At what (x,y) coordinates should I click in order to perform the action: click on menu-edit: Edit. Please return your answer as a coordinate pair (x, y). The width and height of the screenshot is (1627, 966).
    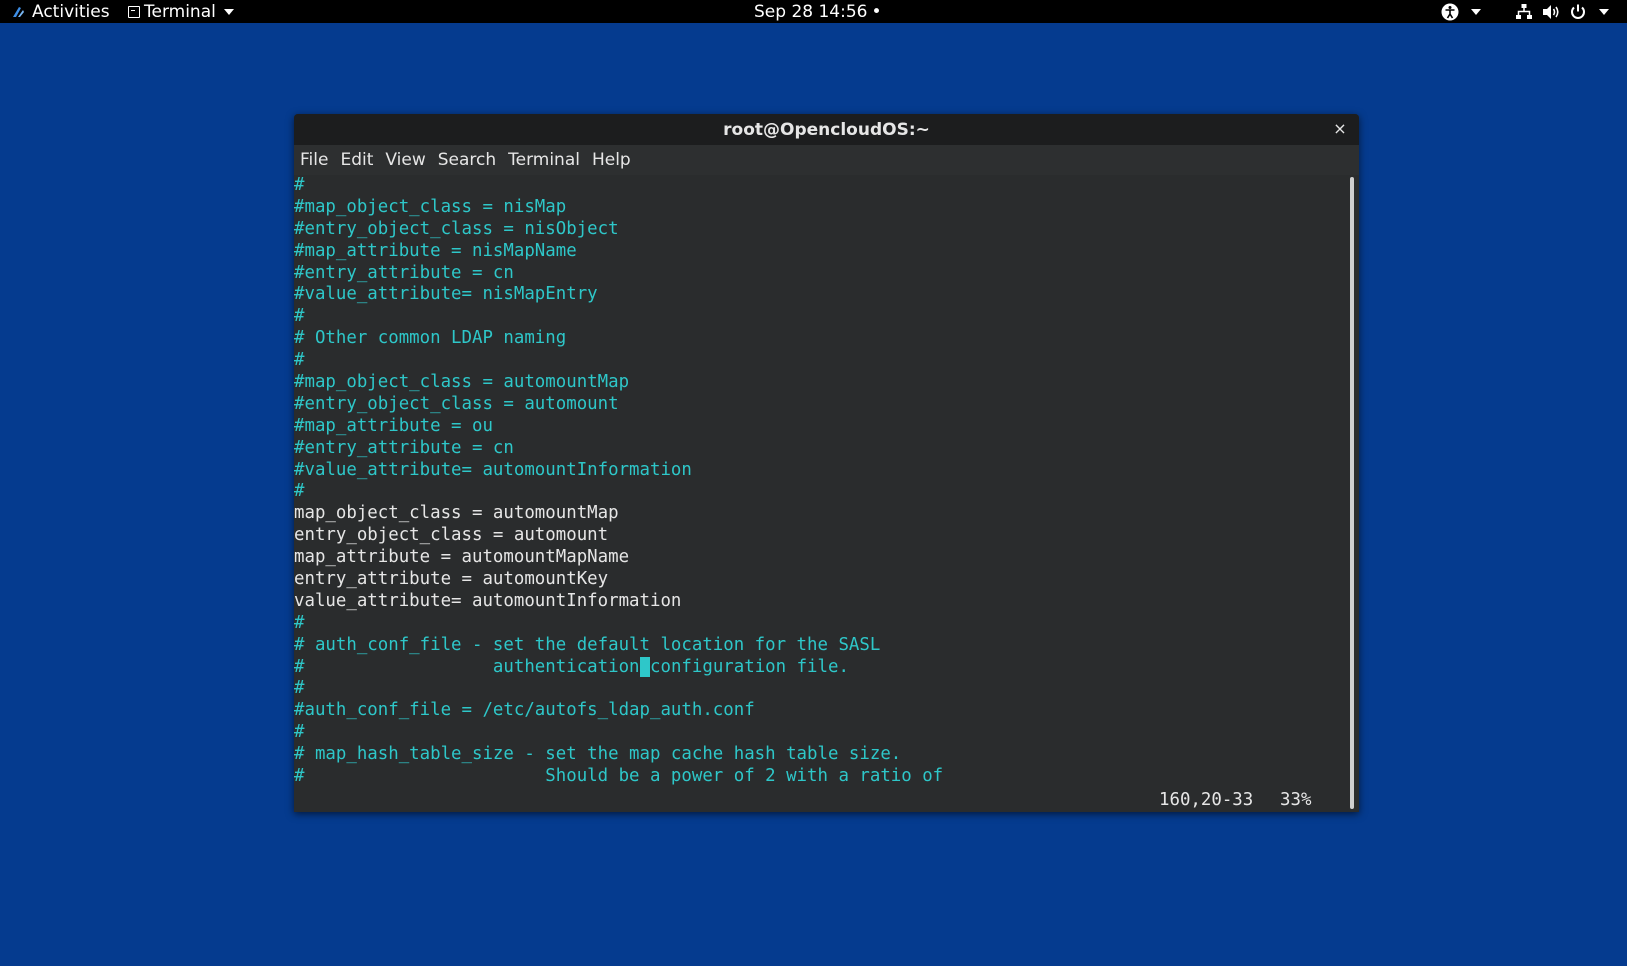
    Looking at the image, I should click on (356, 160).